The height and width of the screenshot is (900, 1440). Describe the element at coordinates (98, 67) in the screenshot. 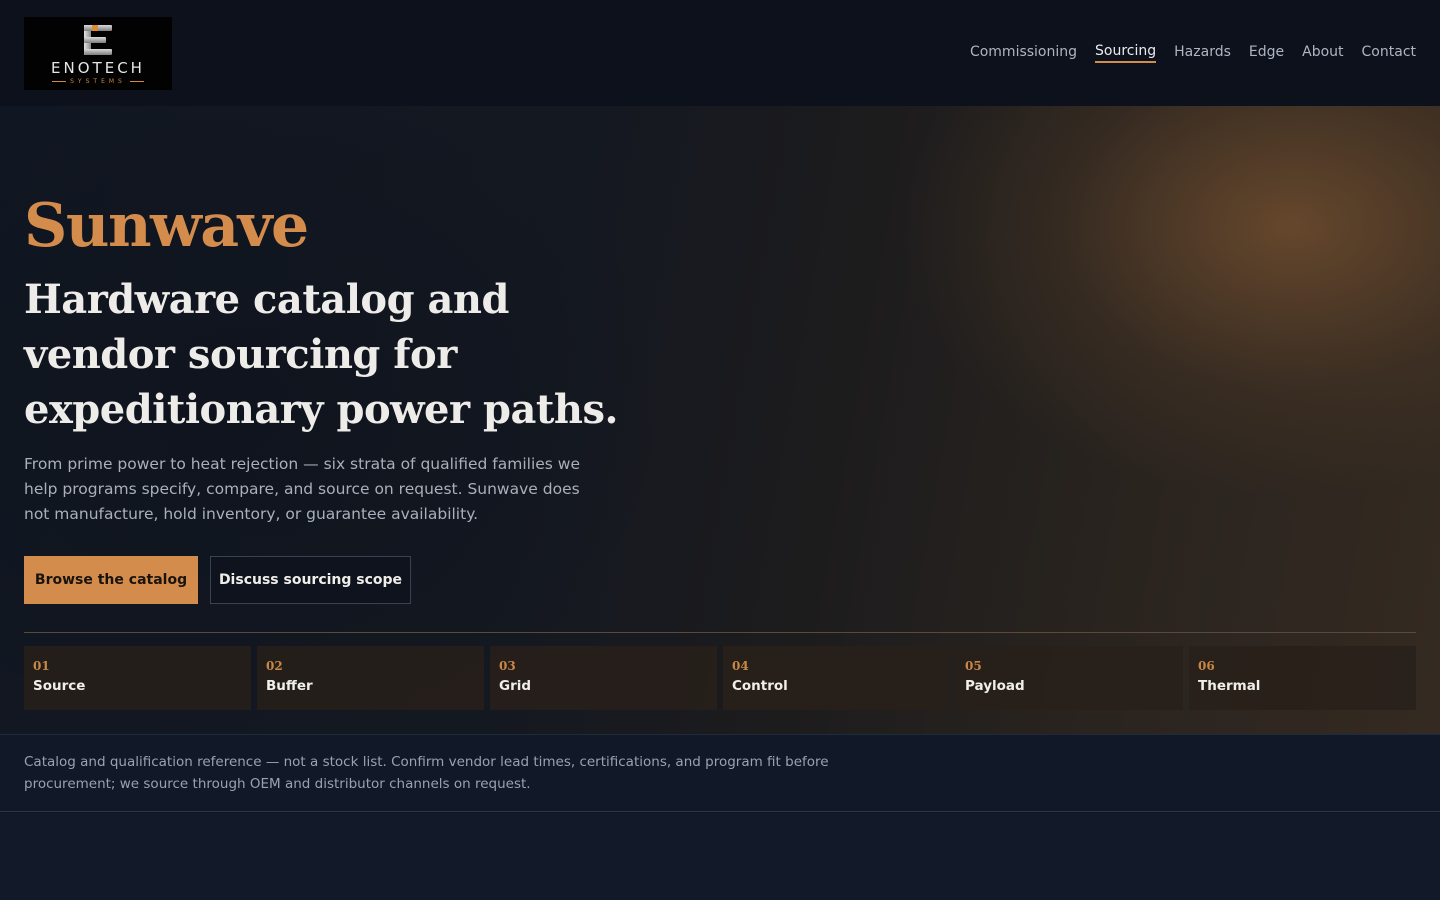

I see `logo-wordmark: ENOTECH` at that location.